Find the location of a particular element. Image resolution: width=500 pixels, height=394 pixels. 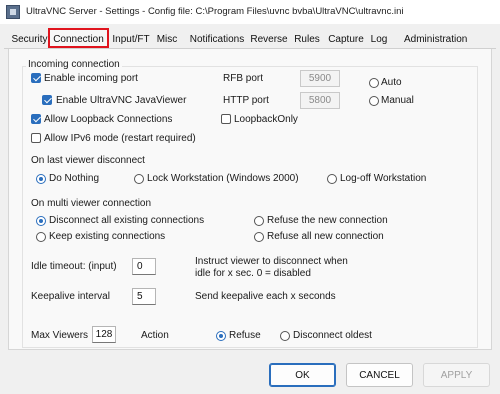

keepalive-description: Send keepalive each x seconds is located at coordinates (265, 296).